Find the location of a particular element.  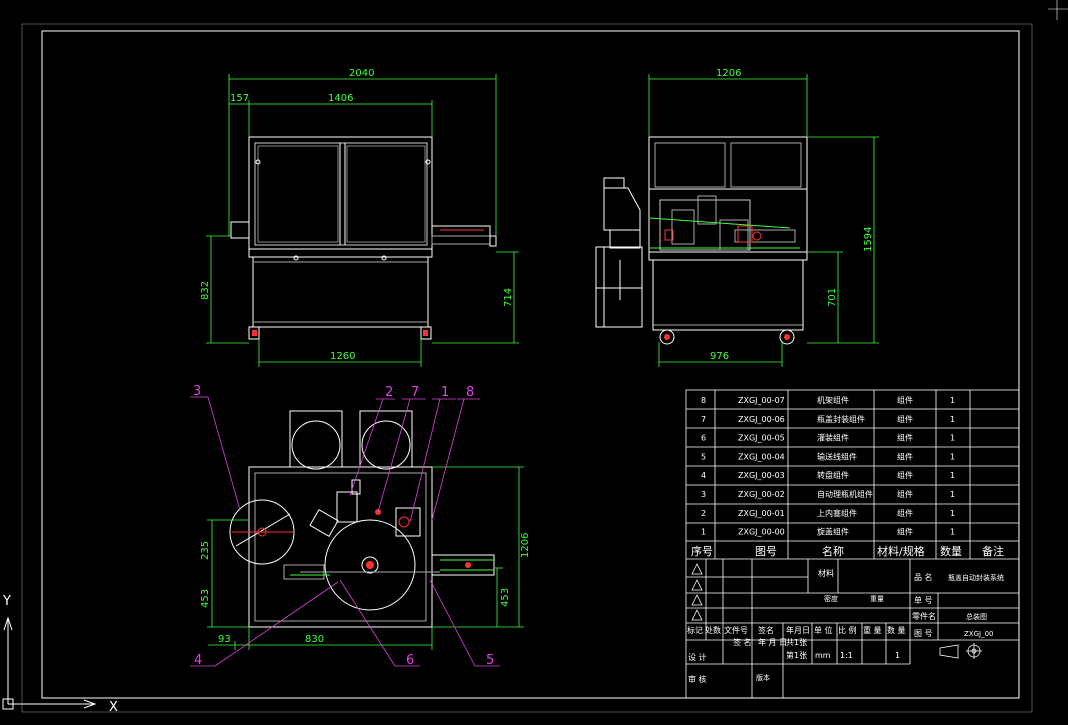

top-view is located at coordinates (362, 519).